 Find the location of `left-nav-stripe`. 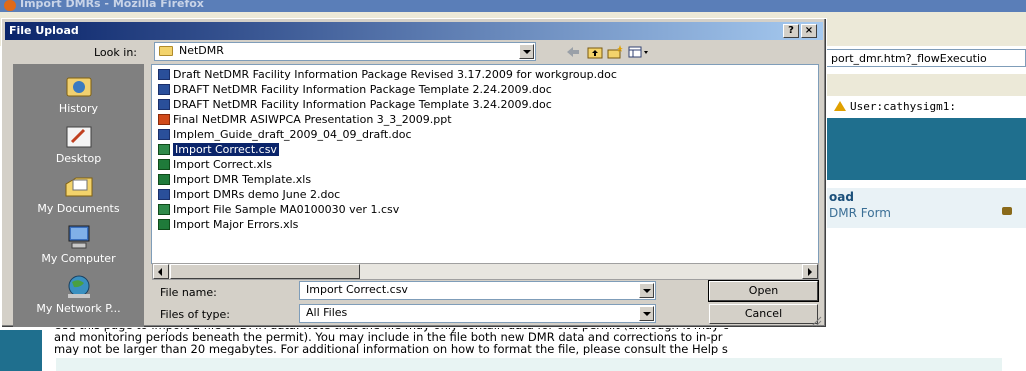

left-nav-stripe is located at coordinates (21, 350).